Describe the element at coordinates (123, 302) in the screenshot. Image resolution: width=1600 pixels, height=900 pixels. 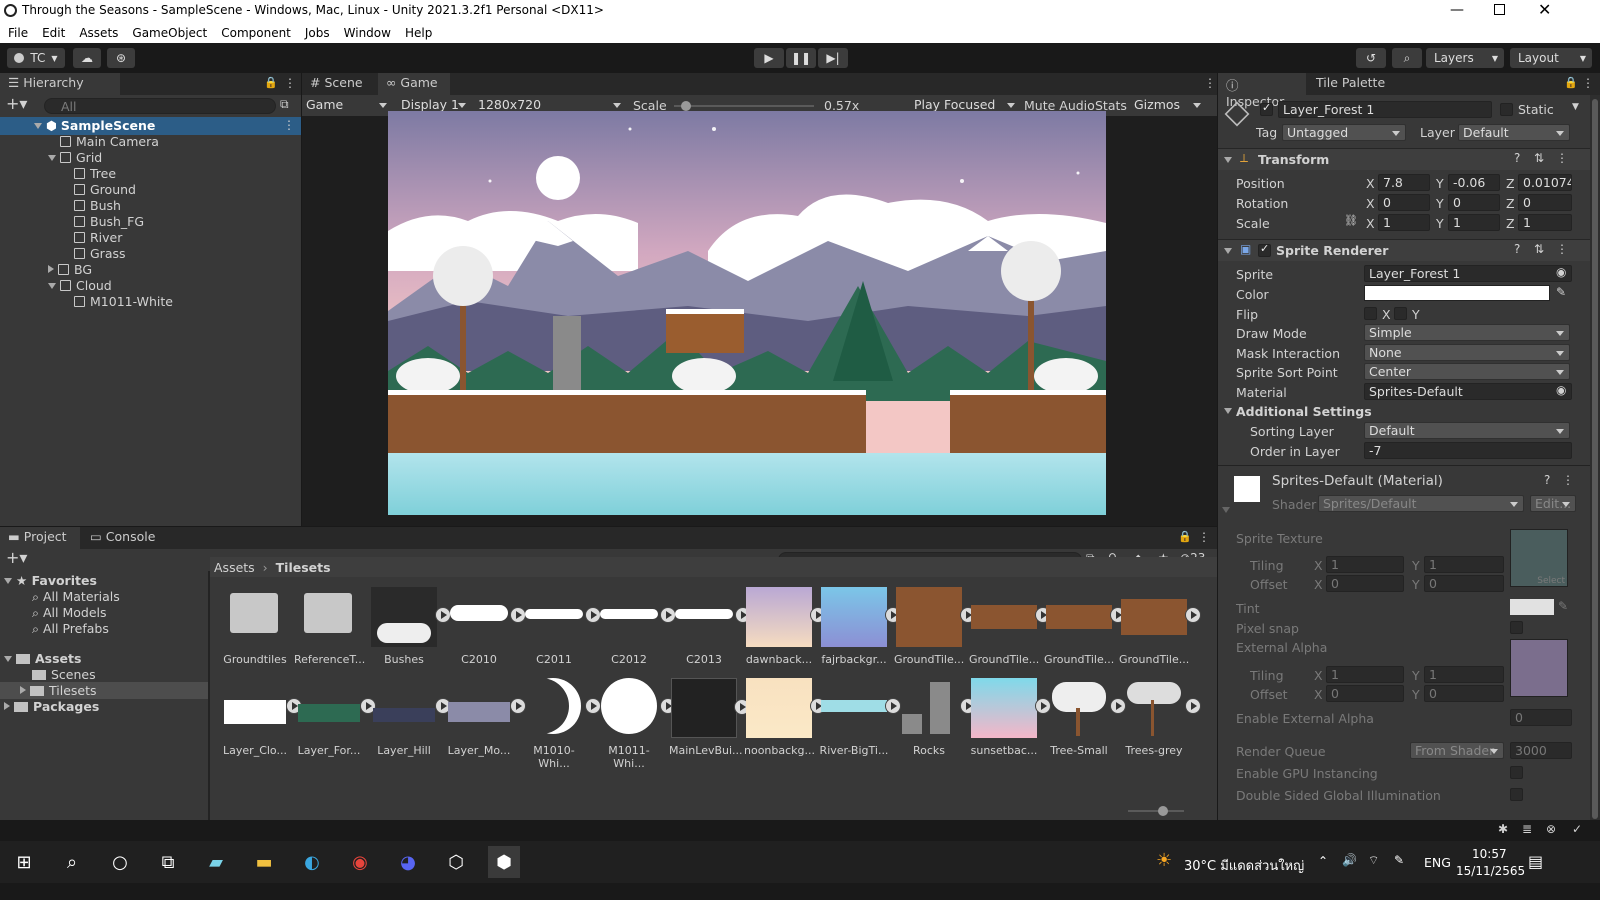
I see `hierarchy-item-m1011-white: M1011-White` at that location.